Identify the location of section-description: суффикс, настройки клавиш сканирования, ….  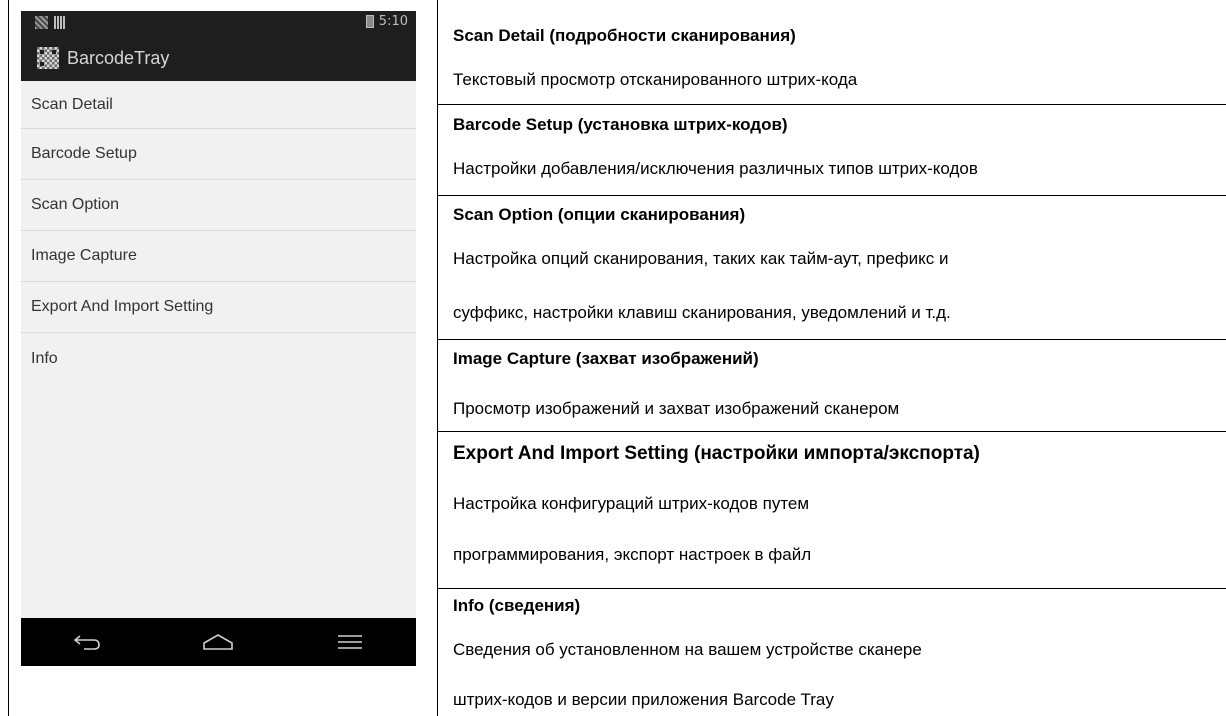
(702, 312).